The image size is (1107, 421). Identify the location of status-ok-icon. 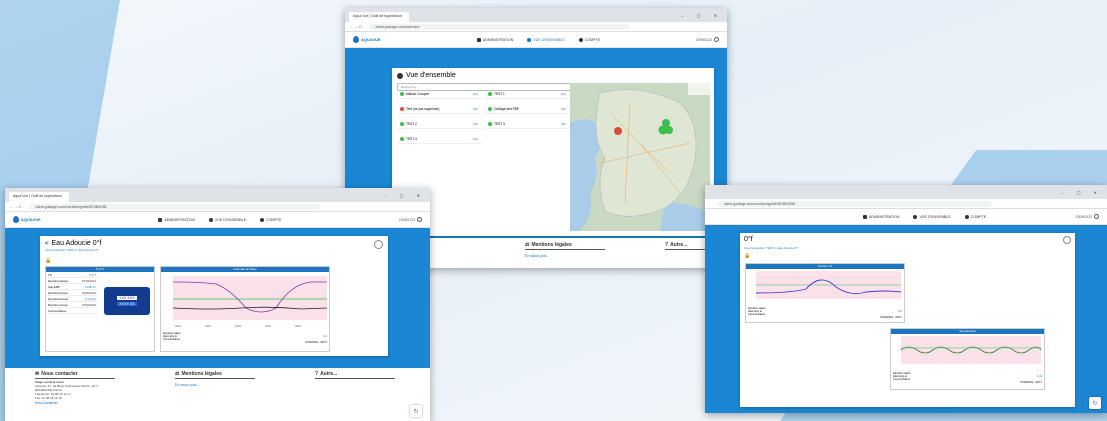
(402, 124).